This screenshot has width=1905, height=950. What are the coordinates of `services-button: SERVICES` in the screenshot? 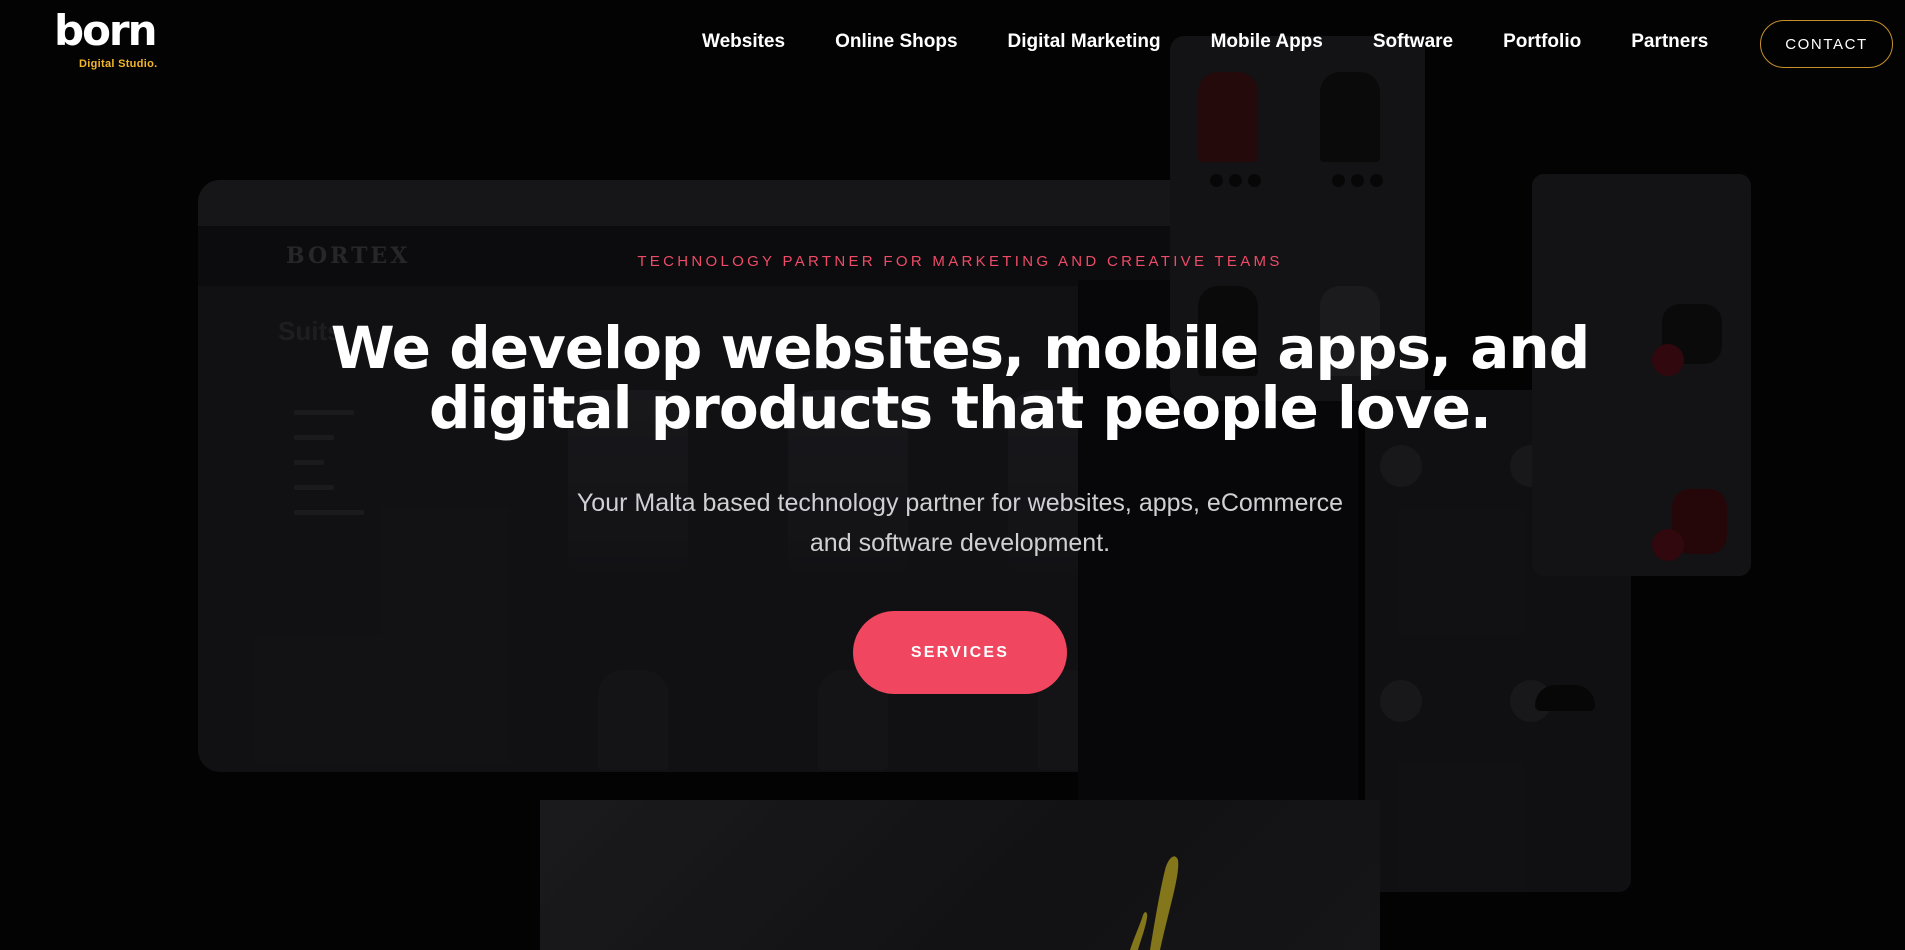 It's located at (960, 652).